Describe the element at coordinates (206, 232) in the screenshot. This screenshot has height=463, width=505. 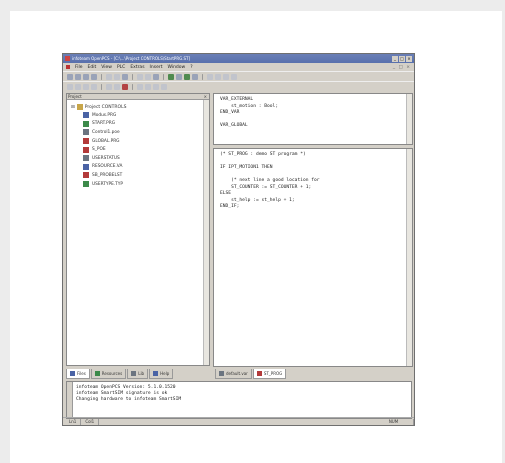
I see `project-scrollbar` at that location.